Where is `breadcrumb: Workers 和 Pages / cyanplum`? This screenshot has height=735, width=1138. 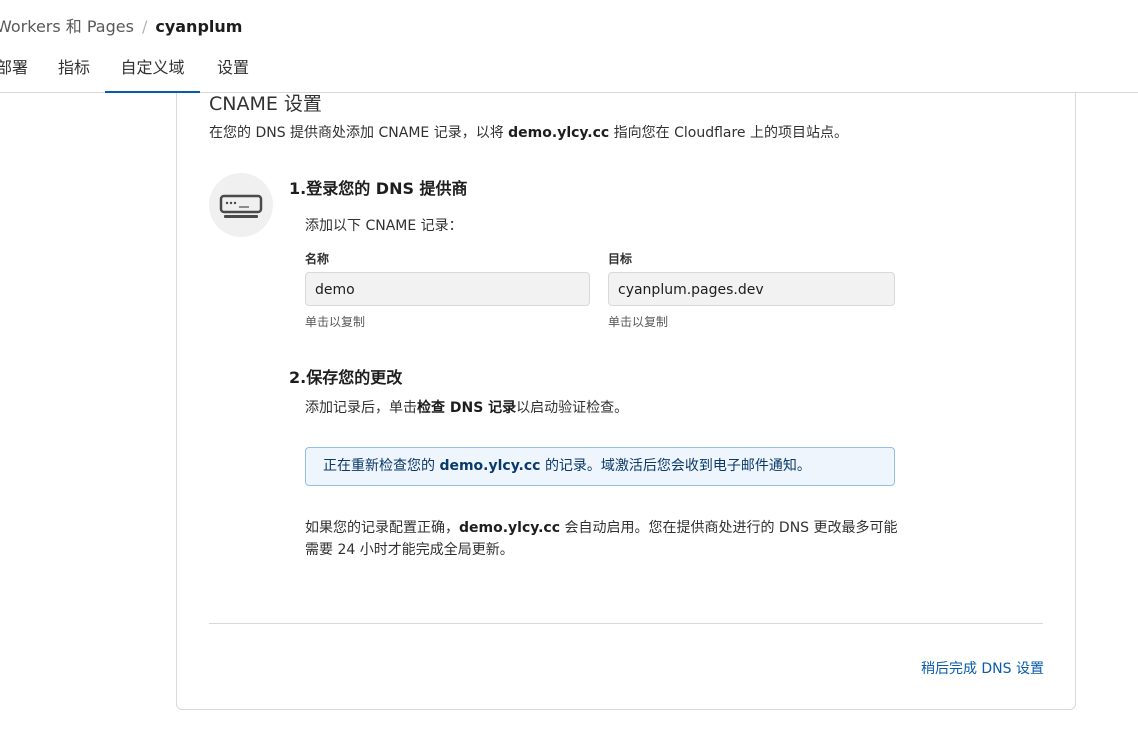 breadcrumb: Workers 和 Pages / cyanplum is located at coordinates (121, 25).